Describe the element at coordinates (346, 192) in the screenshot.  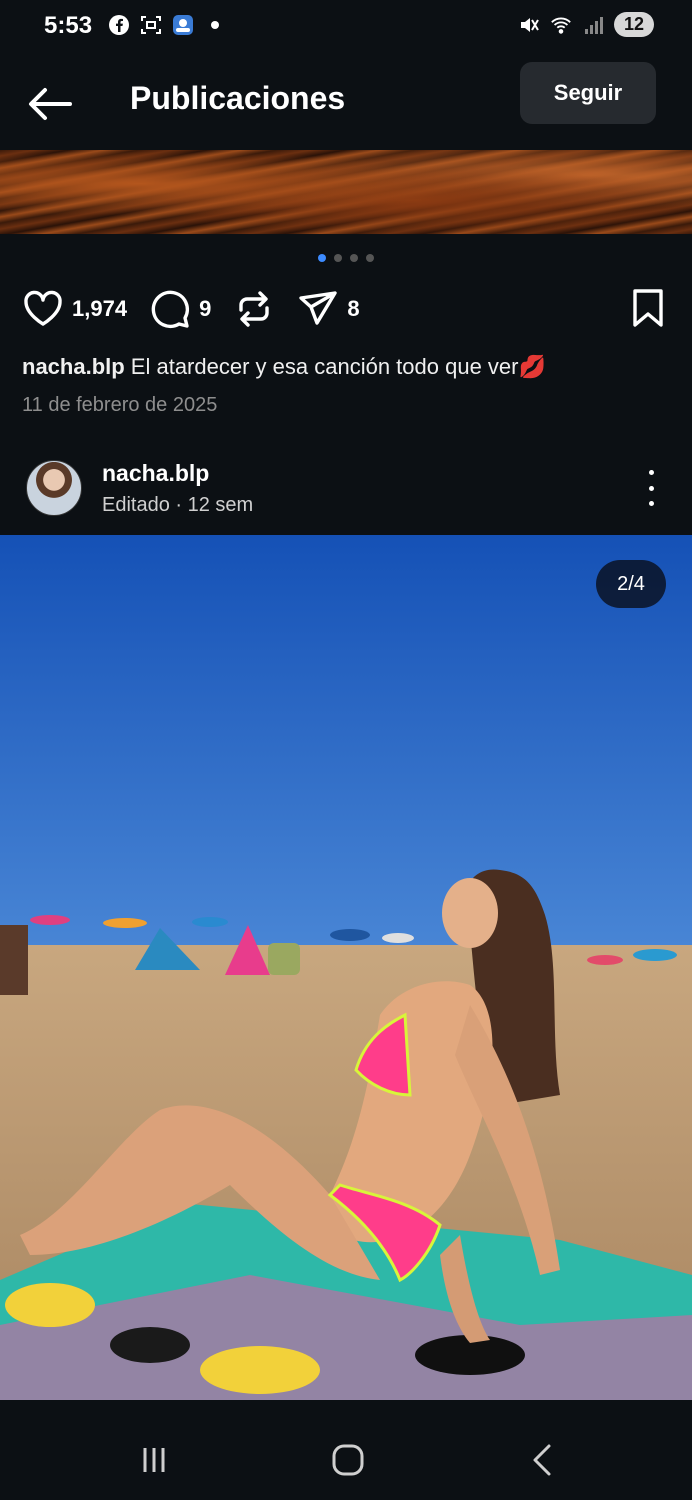
I see `previous-post-image` at that location.